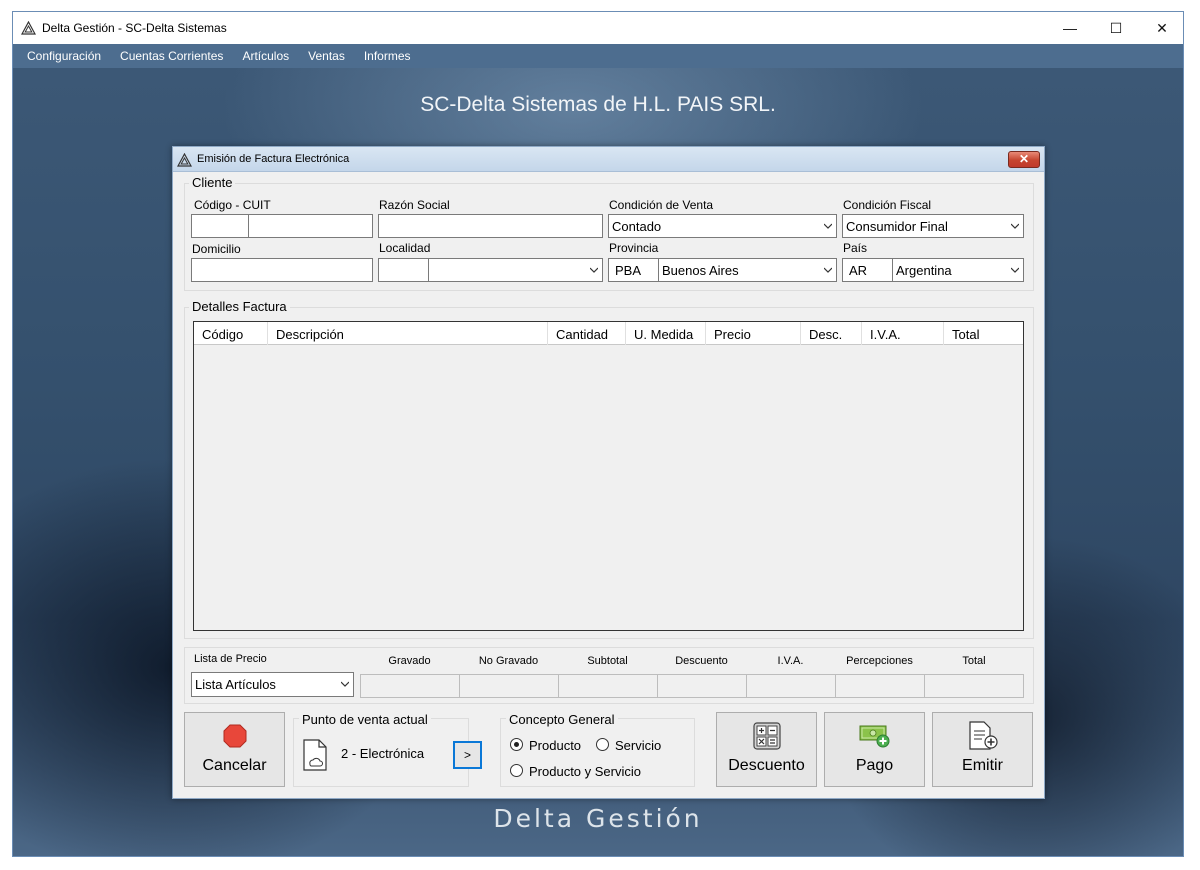  What do you see at coordinates (983, 735) in the screenshot?
I see `document-add-icon` at bounding box center [983, 735].